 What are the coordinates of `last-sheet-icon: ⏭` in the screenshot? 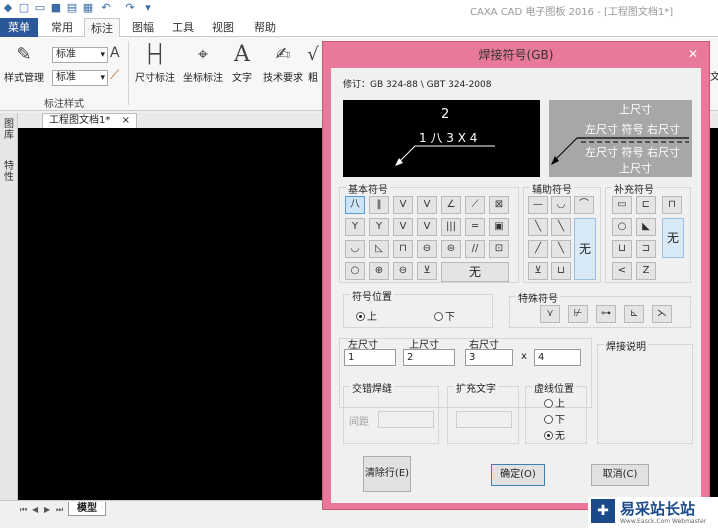 It's located at (59, 510).